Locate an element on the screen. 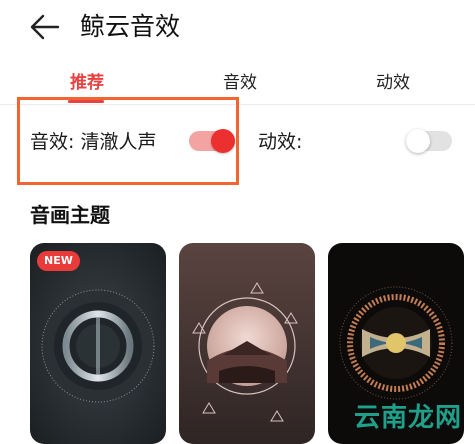  section-title: 音画主题 is located at coordinates (70, 215).